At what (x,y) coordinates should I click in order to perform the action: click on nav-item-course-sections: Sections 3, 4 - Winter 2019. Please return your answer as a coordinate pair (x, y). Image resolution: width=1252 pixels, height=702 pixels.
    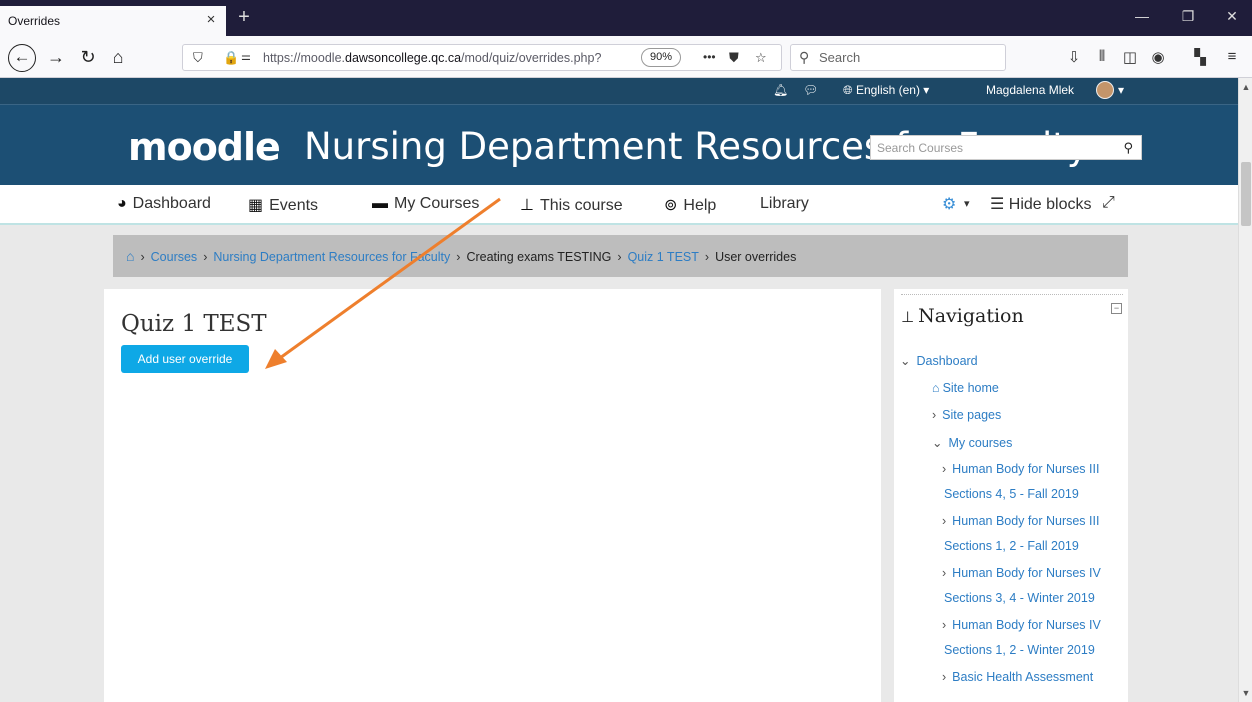
    Looking at the image, I should click on (1019, 598).